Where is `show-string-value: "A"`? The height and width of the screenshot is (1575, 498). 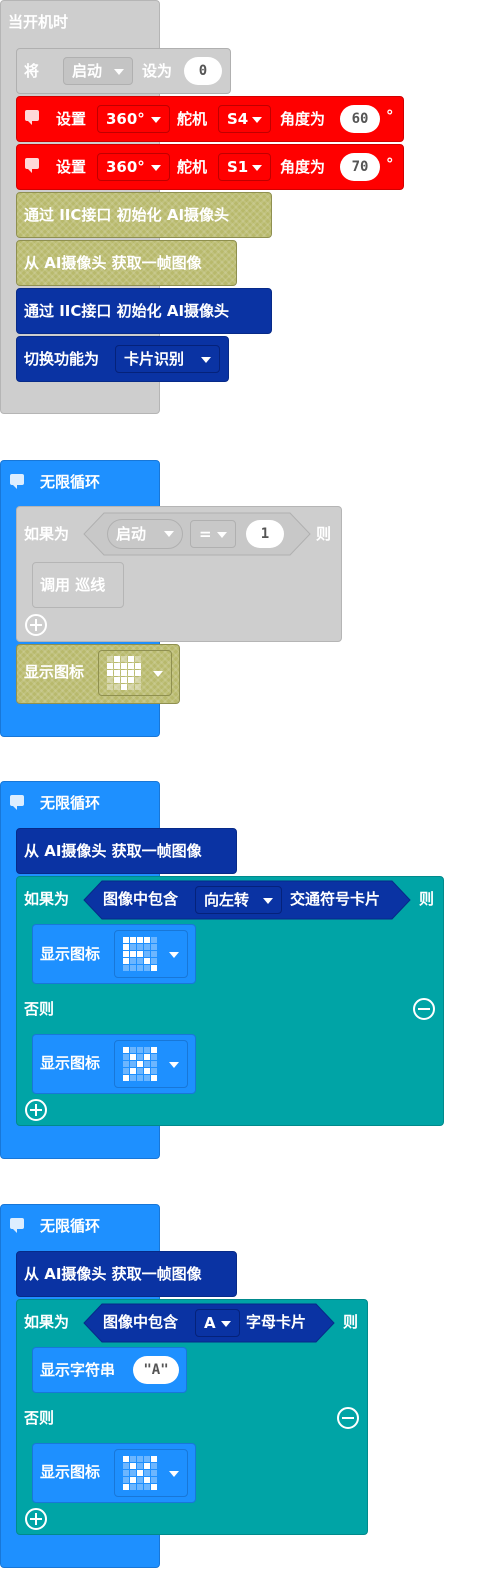 show-string-value: "A" is located at coordinates (156, 1370).